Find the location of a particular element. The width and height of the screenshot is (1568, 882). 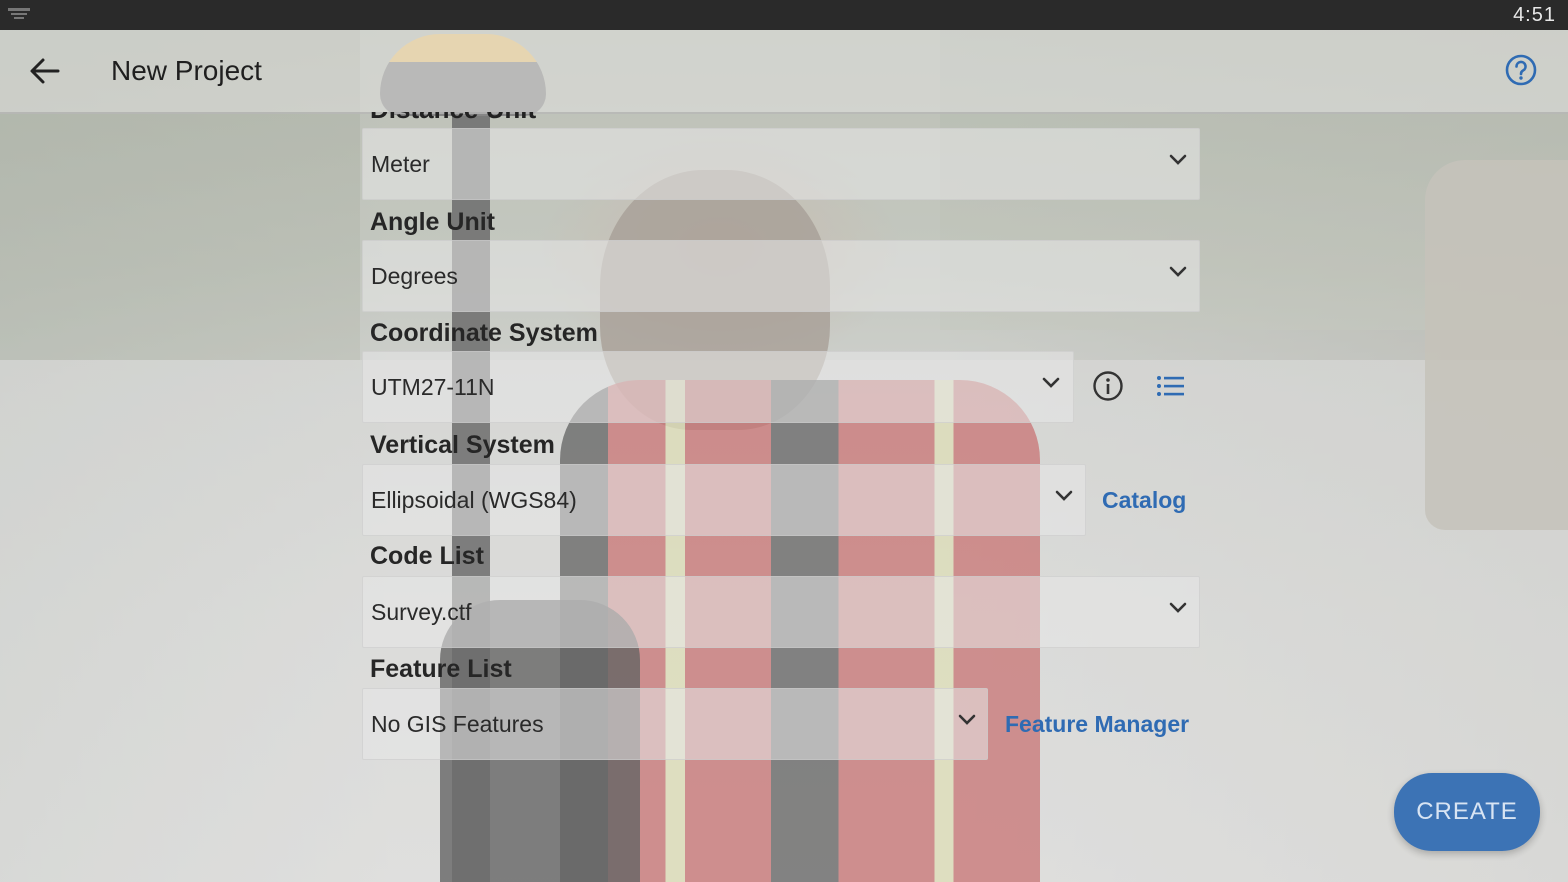

angle-unit-label: Angle Unit is located at coordinates (432, 222).